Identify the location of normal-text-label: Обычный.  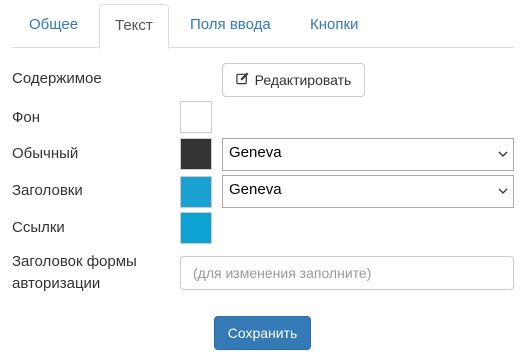
(45, 153).